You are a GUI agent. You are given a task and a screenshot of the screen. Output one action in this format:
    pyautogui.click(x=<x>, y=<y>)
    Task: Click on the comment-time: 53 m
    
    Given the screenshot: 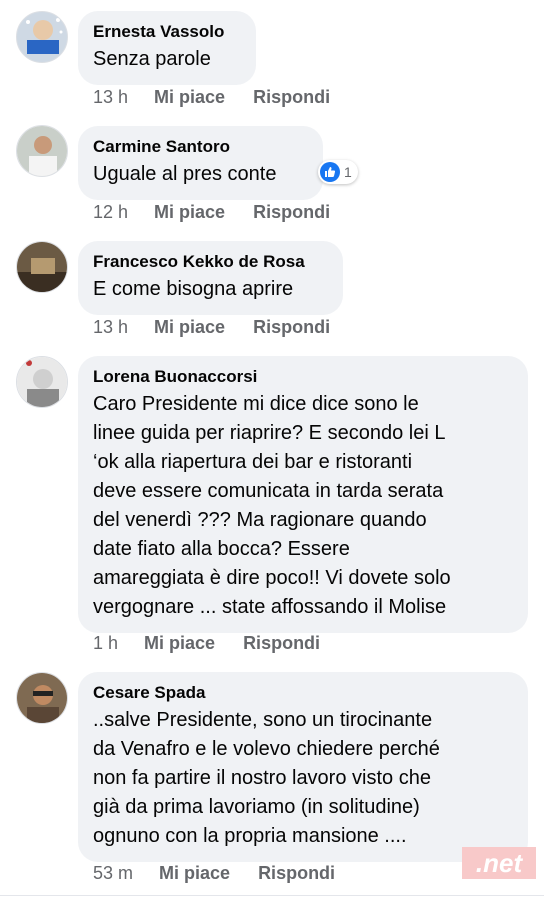 What is the action you would take?
    pyautogui.click(x=113, y=873)
    